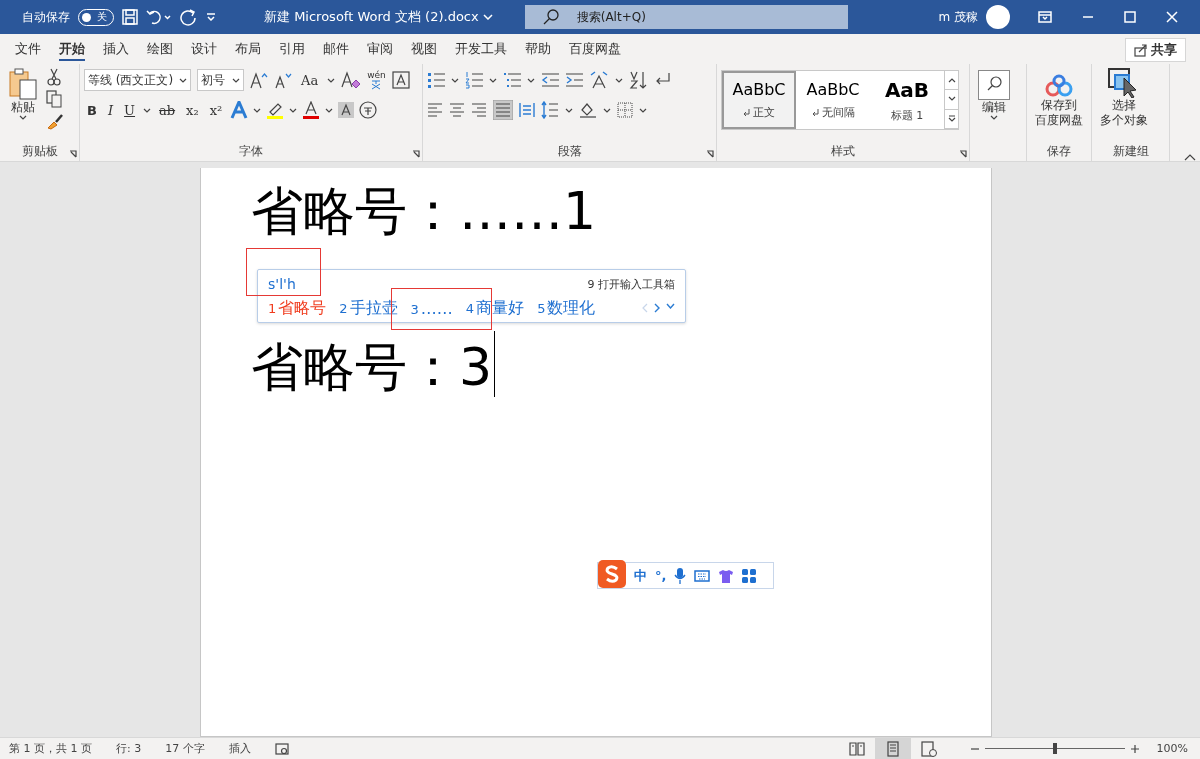 Image resolution: width=1200 pixels, height=759 pixels. What do you see at coordinates (204, 49) in the screenshot?
I see `ribbon-tab: 设计` at bounding box center [204, 49].